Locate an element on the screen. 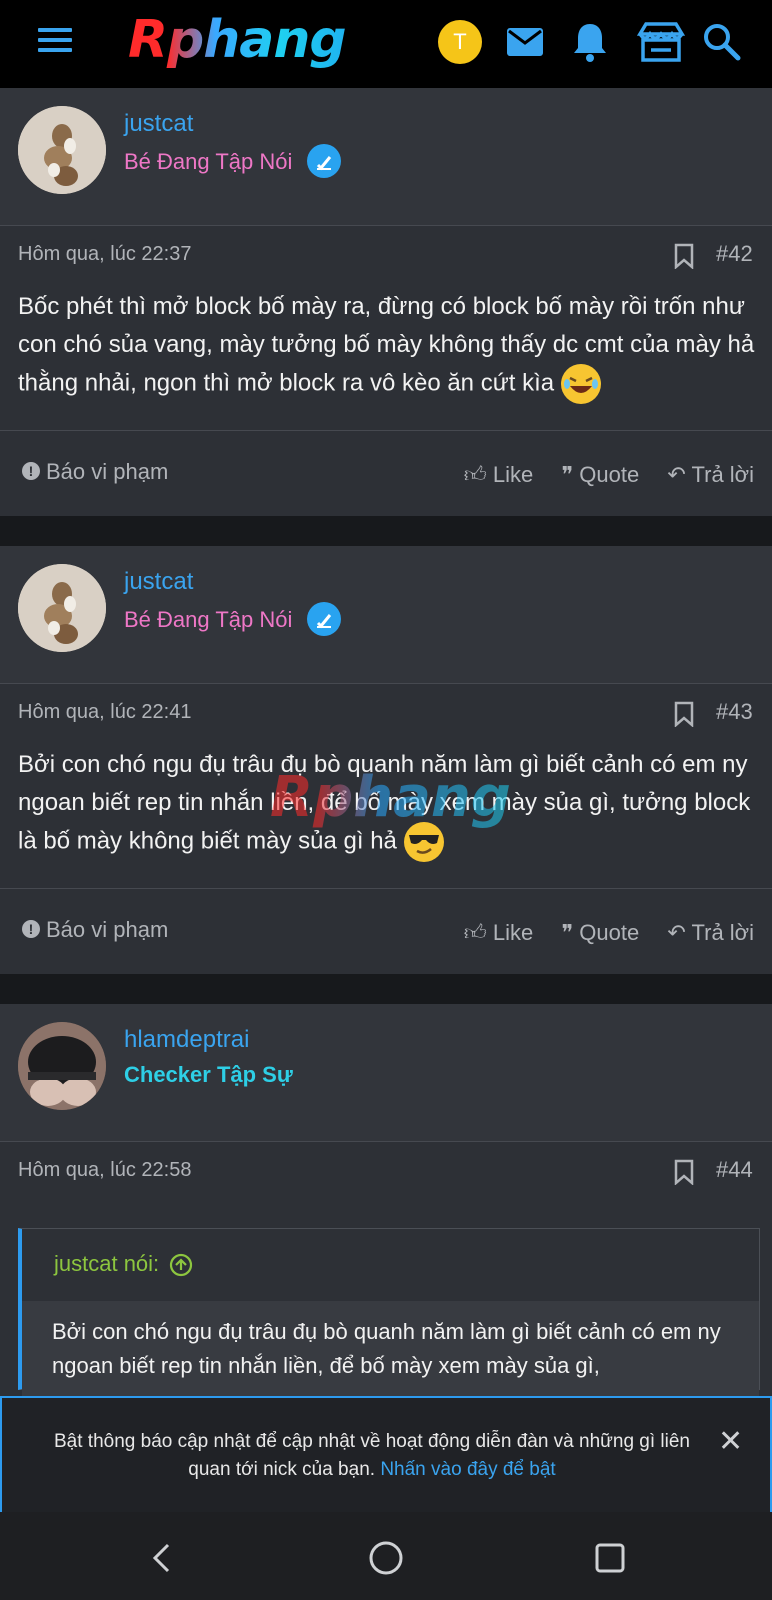  post-timestamp: Hôm qua, lúc 22:41 is located at coordinates (104, 712).